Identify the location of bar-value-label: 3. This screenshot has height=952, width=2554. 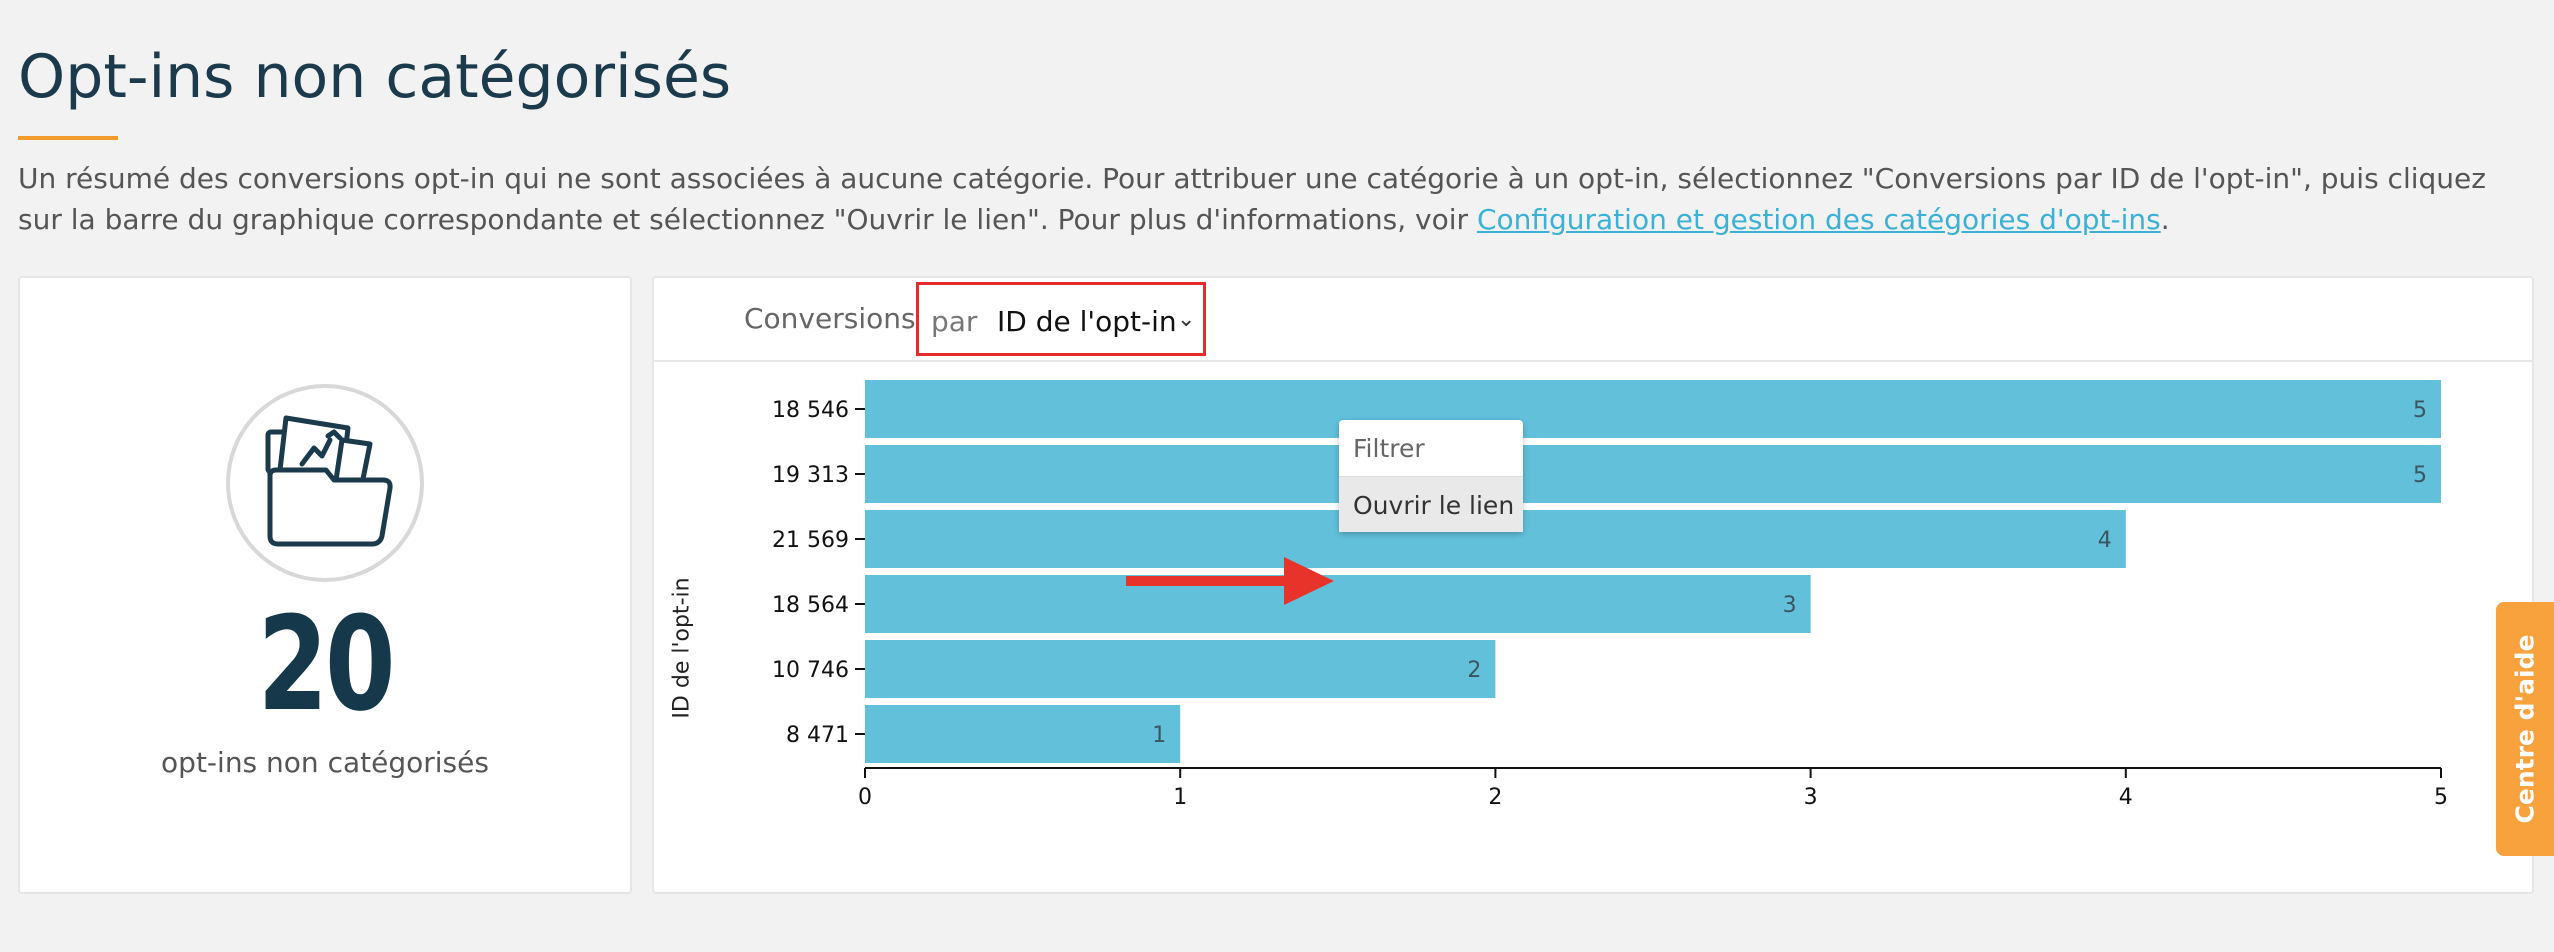
(1790, 605).